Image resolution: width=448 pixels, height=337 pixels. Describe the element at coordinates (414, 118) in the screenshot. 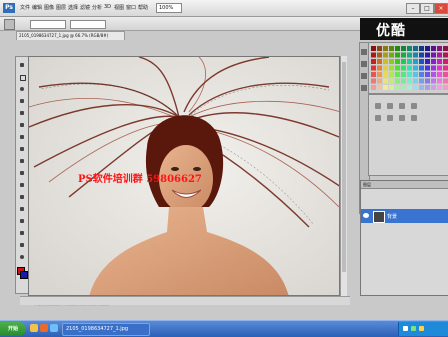

I see `black-white-icon` at that location.